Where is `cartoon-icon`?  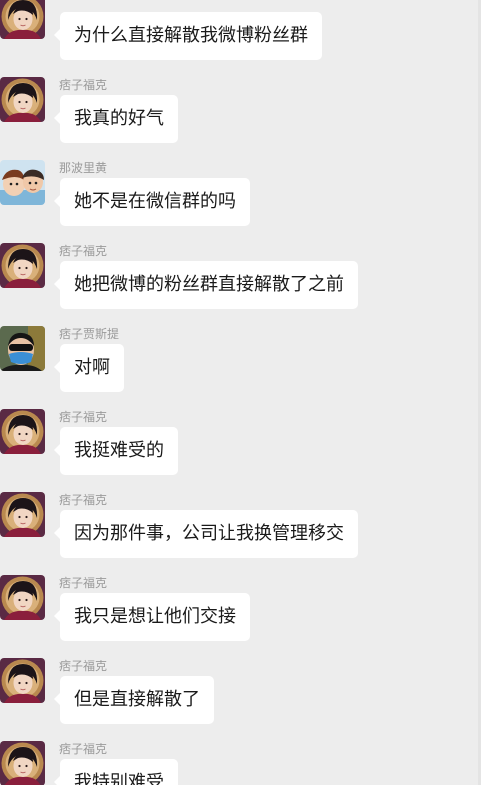
cartoon-icon is located at coordinates (22, 182).